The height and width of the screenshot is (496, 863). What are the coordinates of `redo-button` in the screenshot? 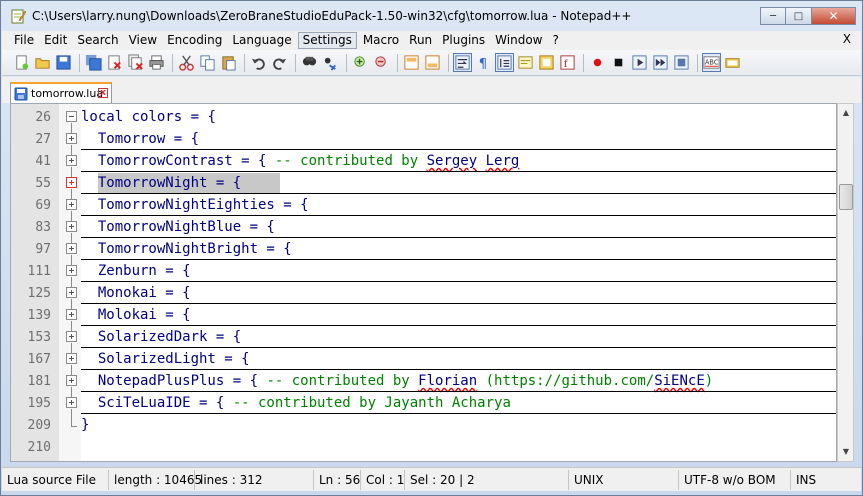 It's located at (279, 62).